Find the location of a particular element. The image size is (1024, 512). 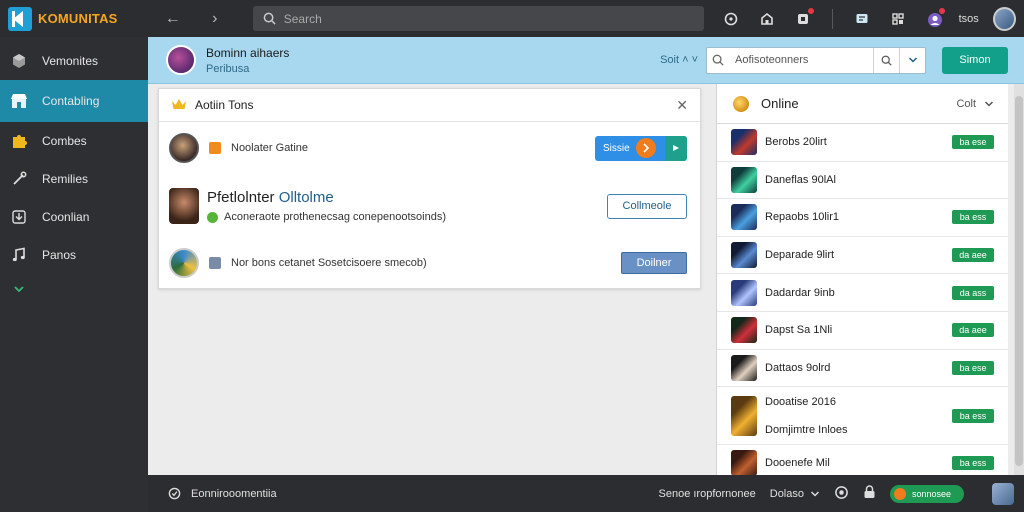

activity-row: Noolater Gatine Sissie is located at coordinates (429, 148).